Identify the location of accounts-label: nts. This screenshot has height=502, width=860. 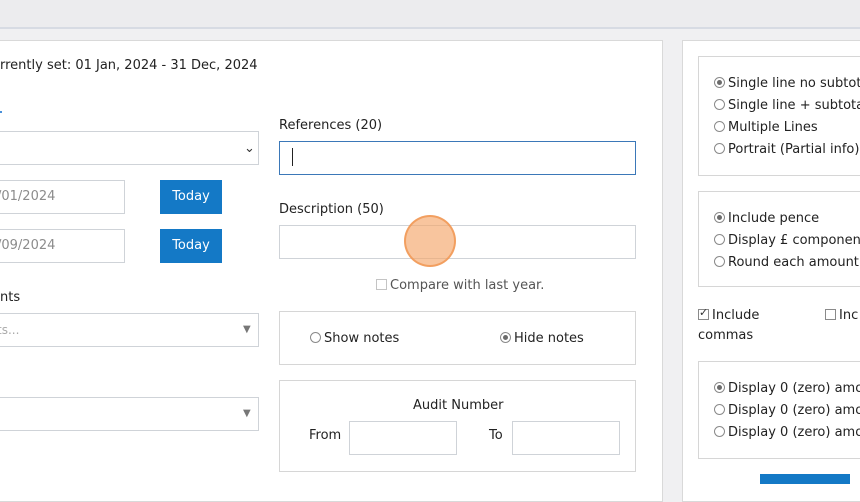
(10, 297).